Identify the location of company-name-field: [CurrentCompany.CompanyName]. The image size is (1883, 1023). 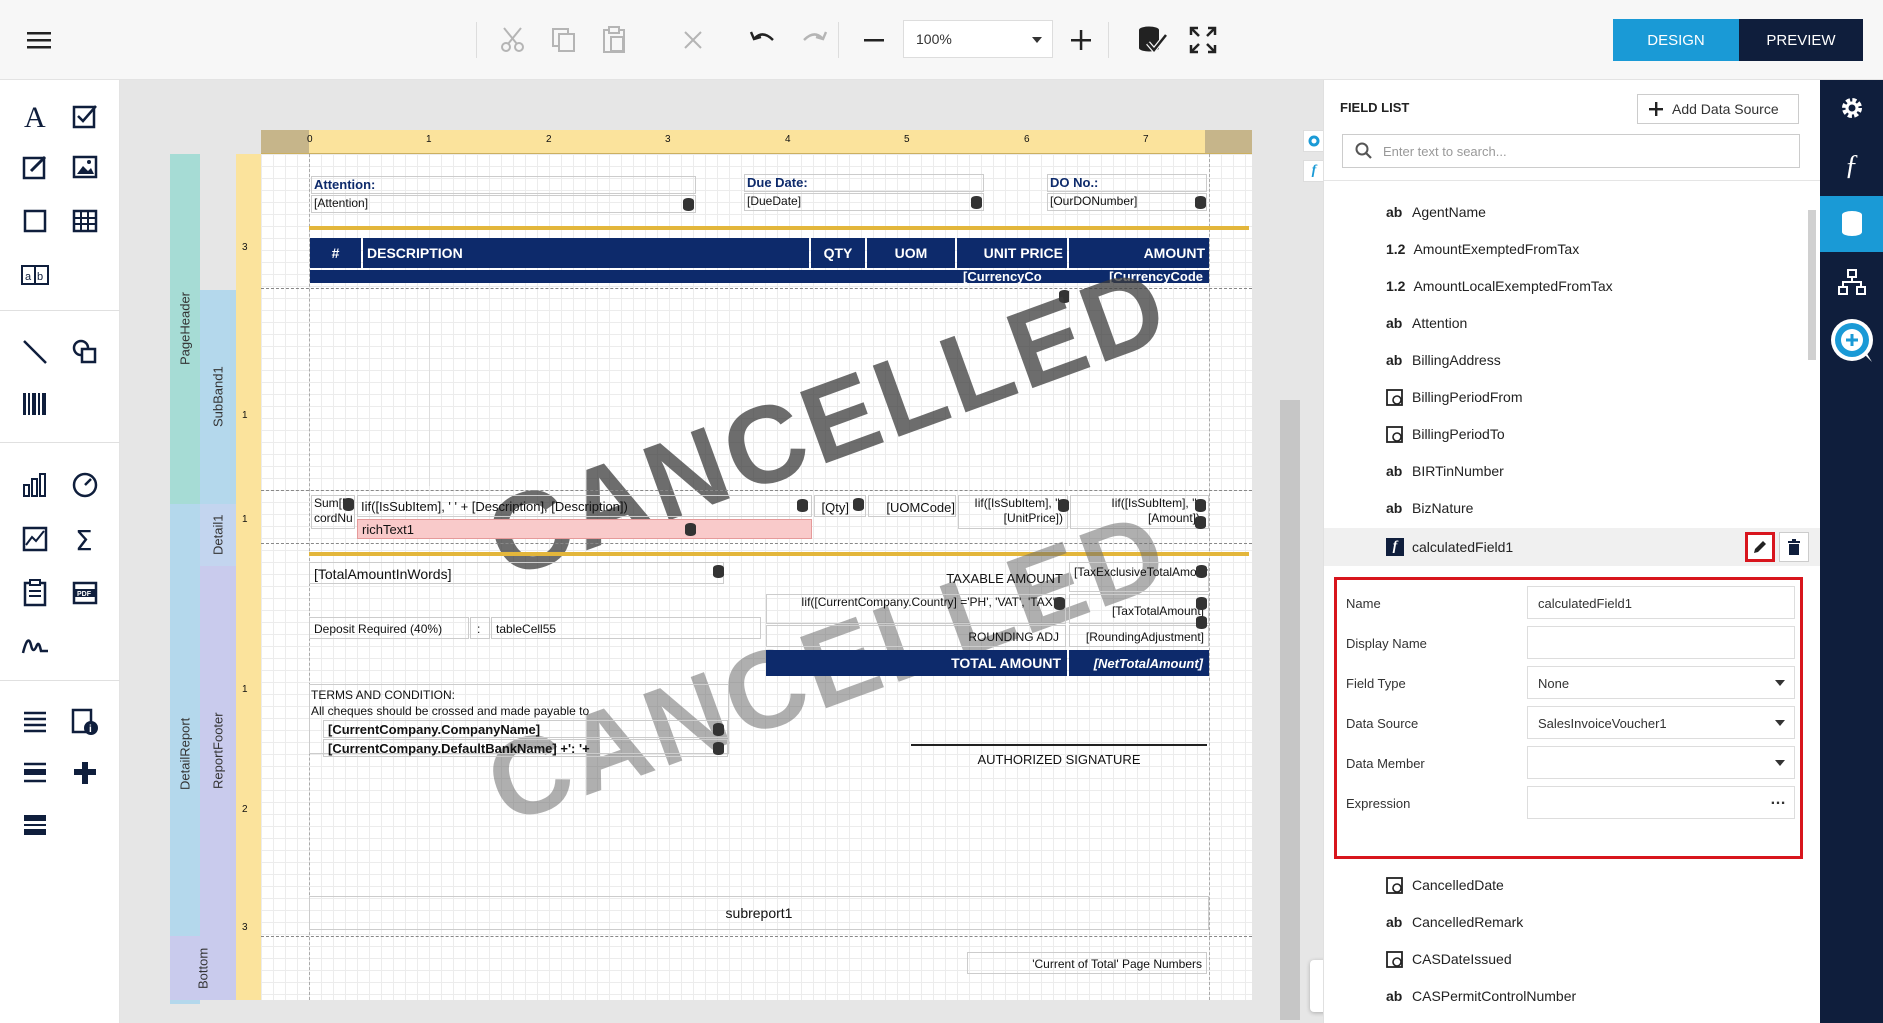
(525, 729).